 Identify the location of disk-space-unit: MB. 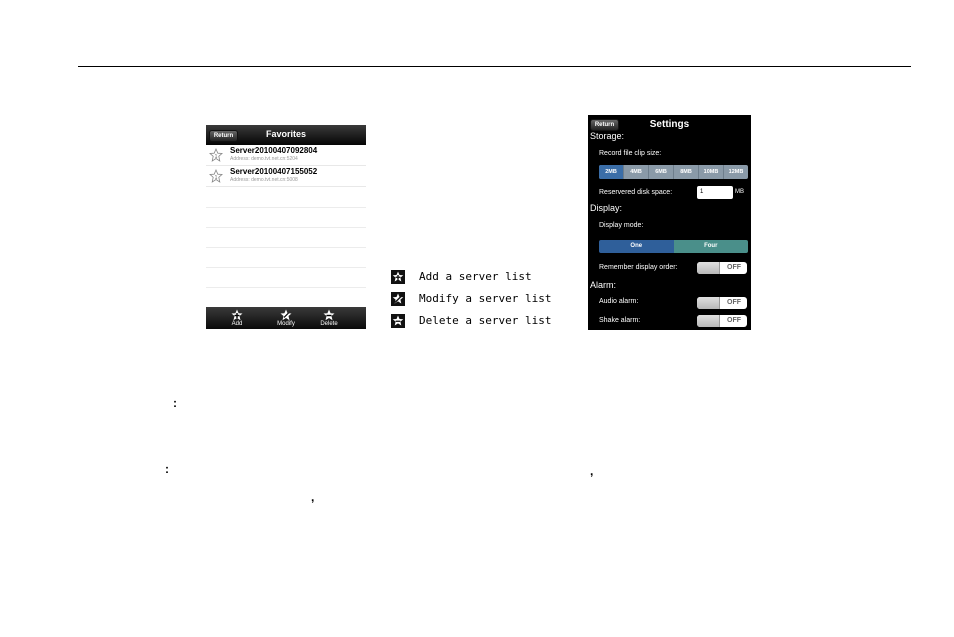
(739, 192).